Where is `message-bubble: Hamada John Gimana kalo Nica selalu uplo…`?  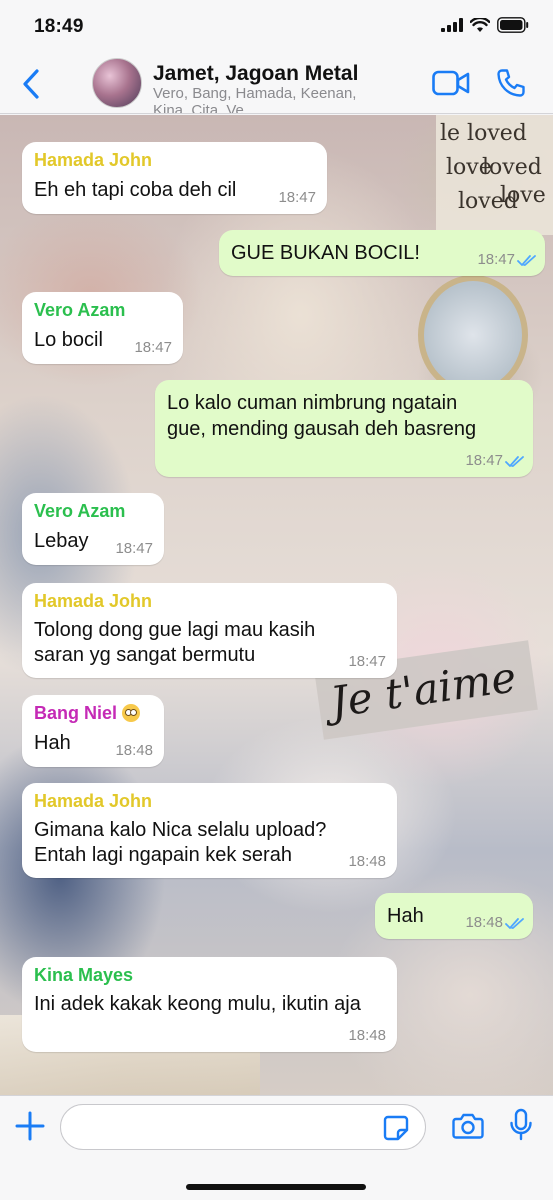 message-bubble: Hamada John Gimana kalo Nica selalu uplo… is located at coordinates (209, 830).